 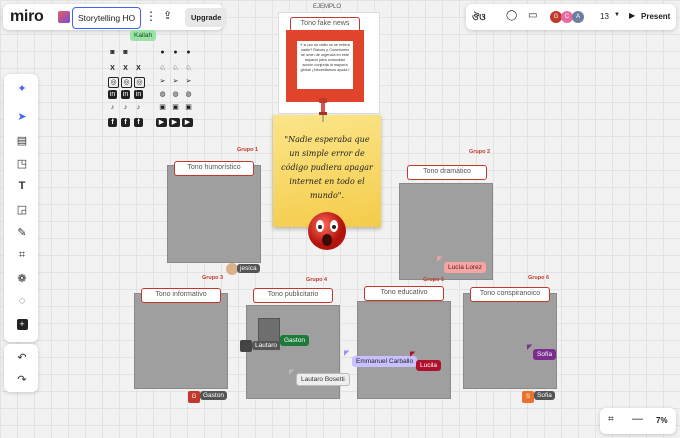 I want to click on group-1-label: Grupo 1, so click(x=247, y=150).